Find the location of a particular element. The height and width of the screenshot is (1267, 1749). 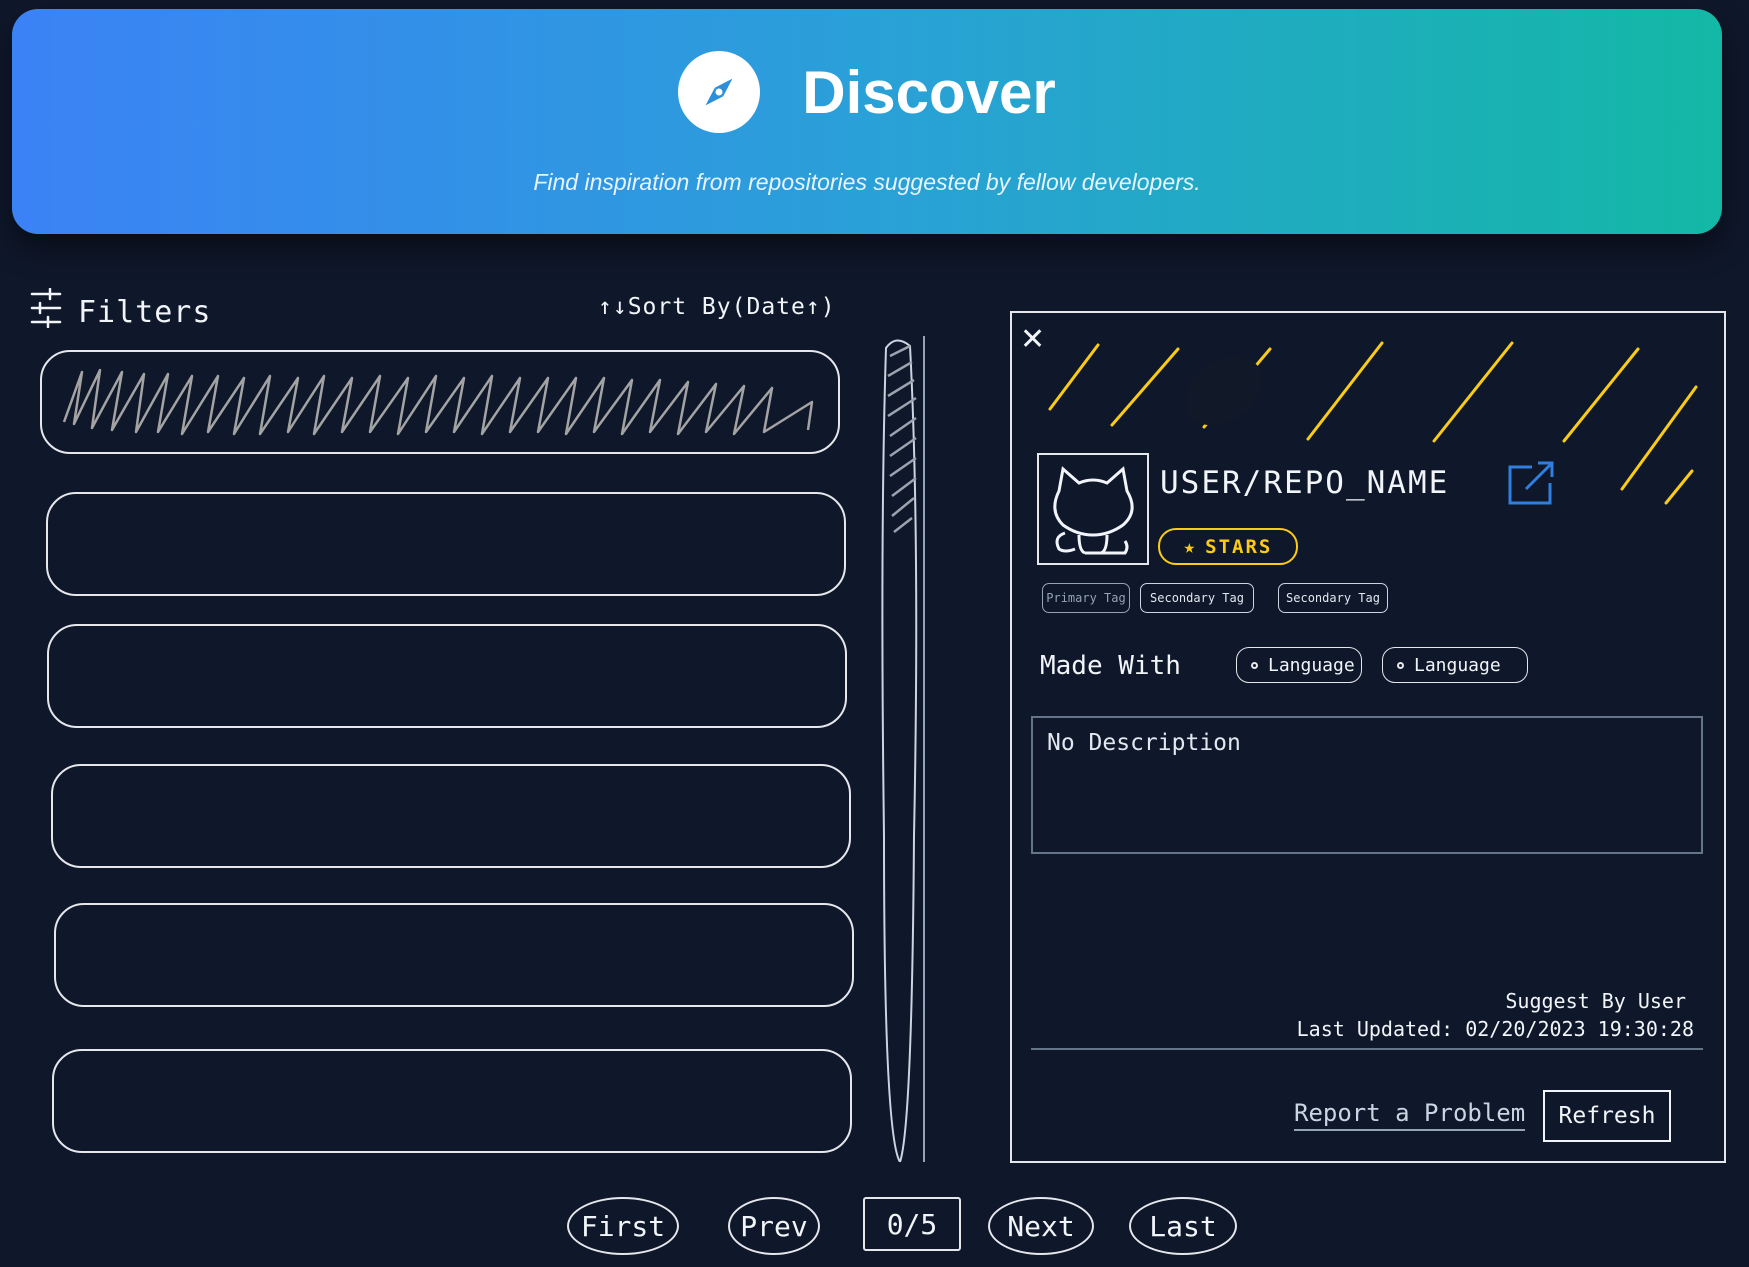

banner-title-row: Discover is located at coordinates (867, 92).